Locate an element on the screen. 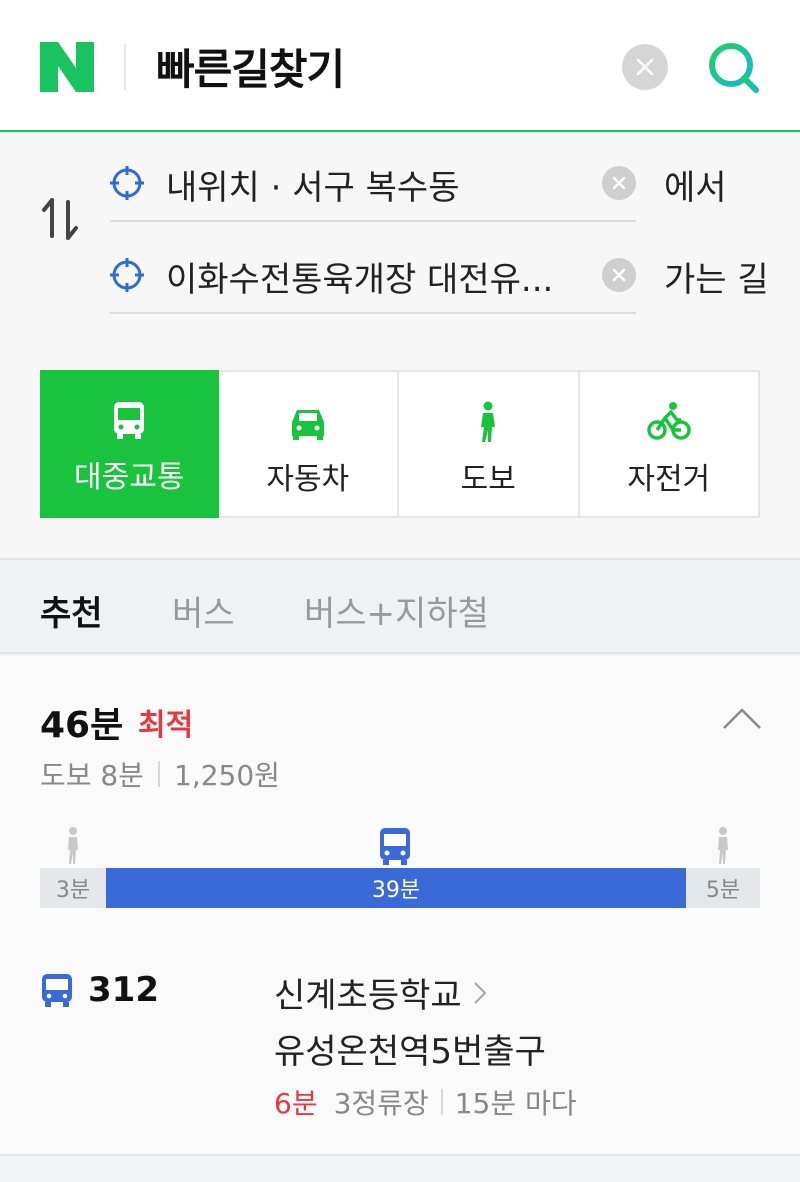 Image resolution: width=800 pixels, height=1182 pixels. mode-tab-walk: 도보 is located at coordinates (489, 444).